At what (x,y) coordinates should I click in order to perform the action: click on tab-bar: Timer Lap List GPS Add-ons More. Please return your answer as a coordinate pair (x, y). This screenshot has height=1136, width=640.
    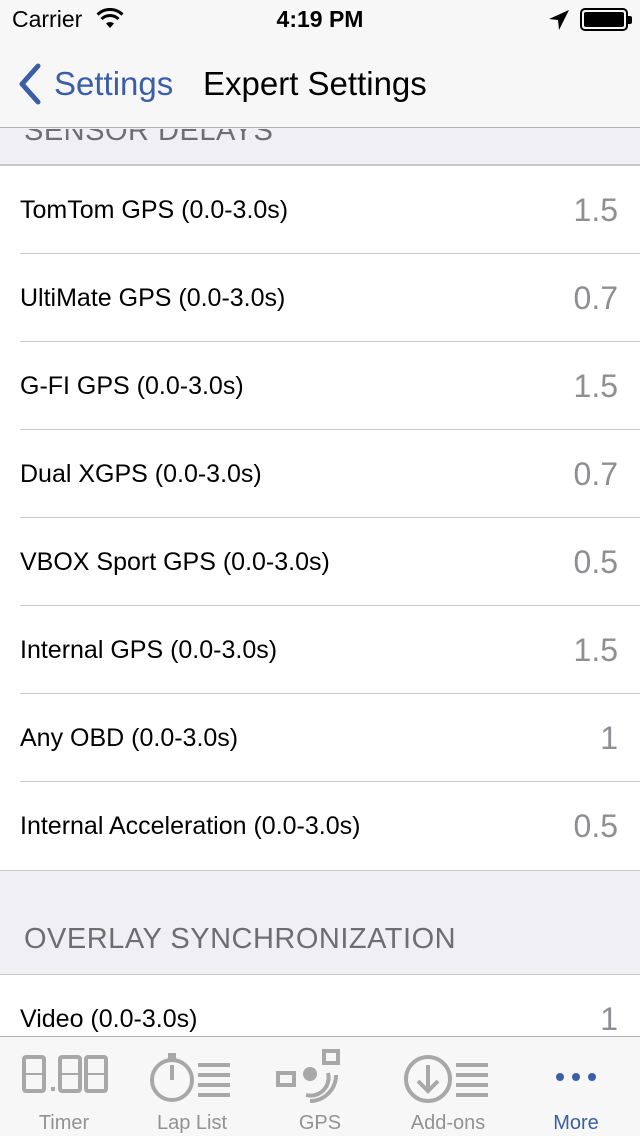
    Looking at the image, I should click on (320, 1086).